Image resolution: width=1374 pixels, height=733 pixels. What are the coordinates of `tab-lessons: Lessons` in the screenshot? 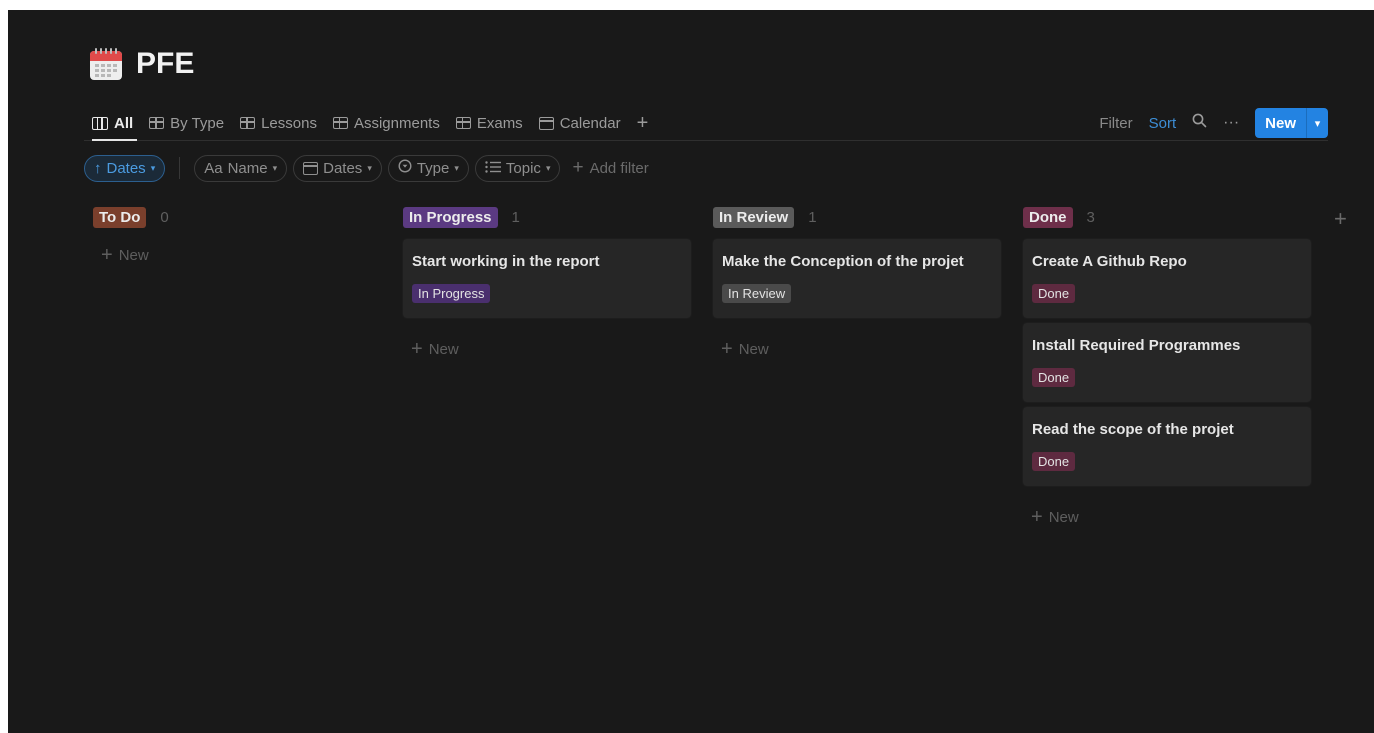 It's located at (278, 123).